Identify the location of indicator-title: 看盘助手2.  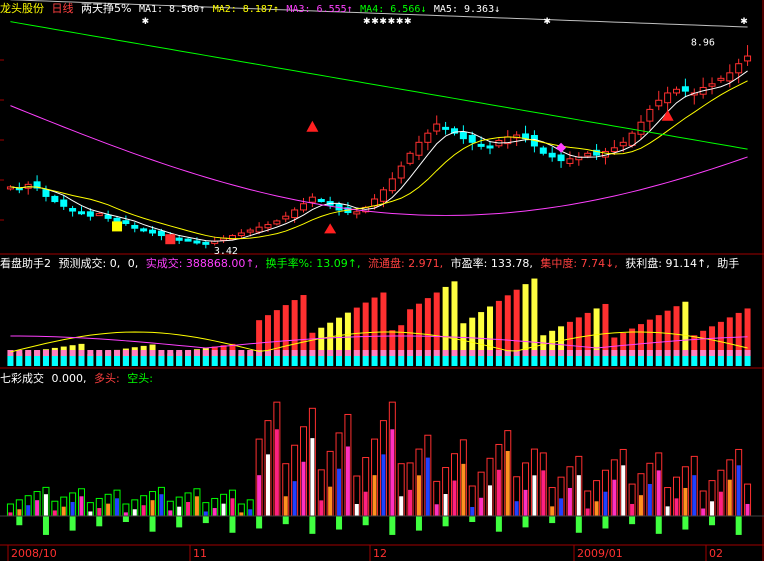
(25, 263).